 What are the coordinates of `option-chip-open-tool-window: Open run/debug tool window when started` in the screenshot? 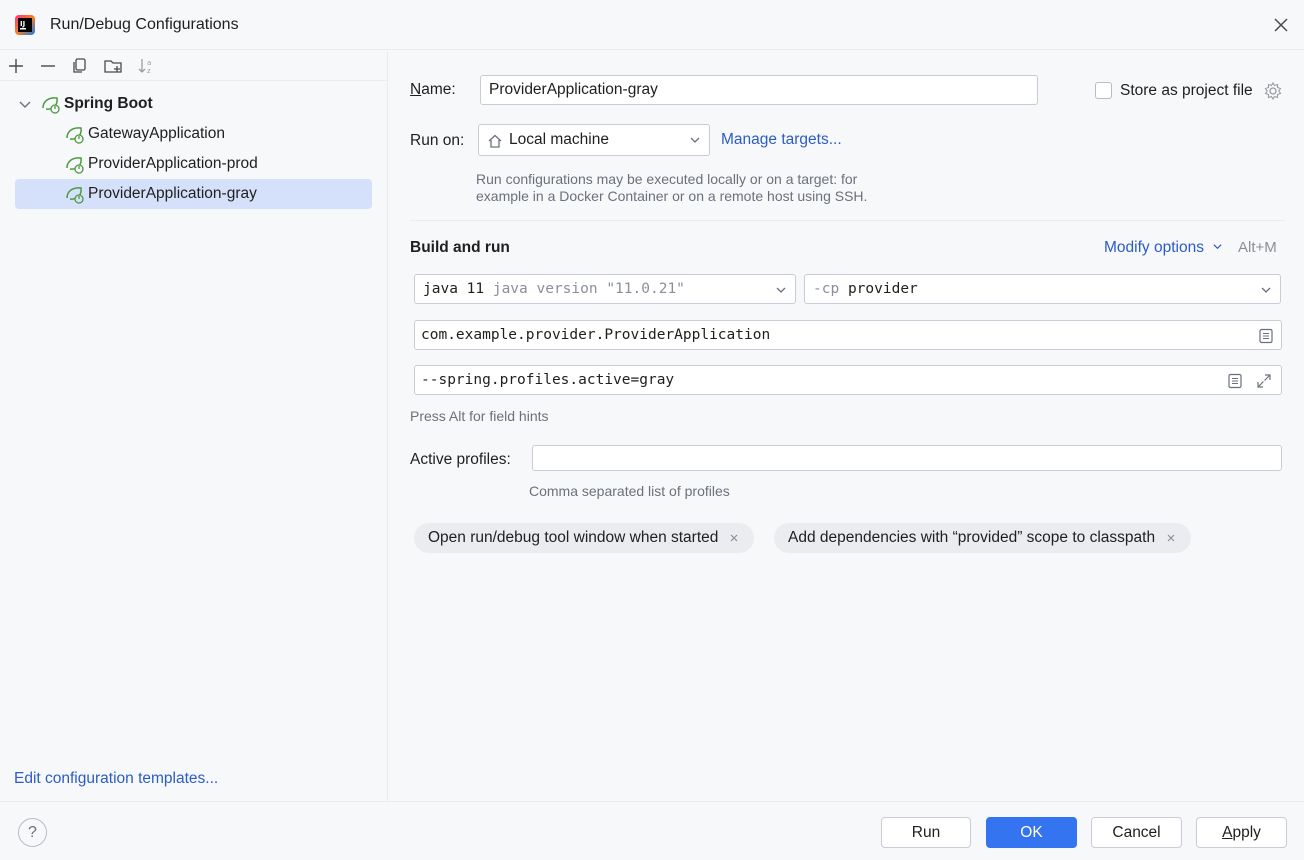 It's located at (584, 538).